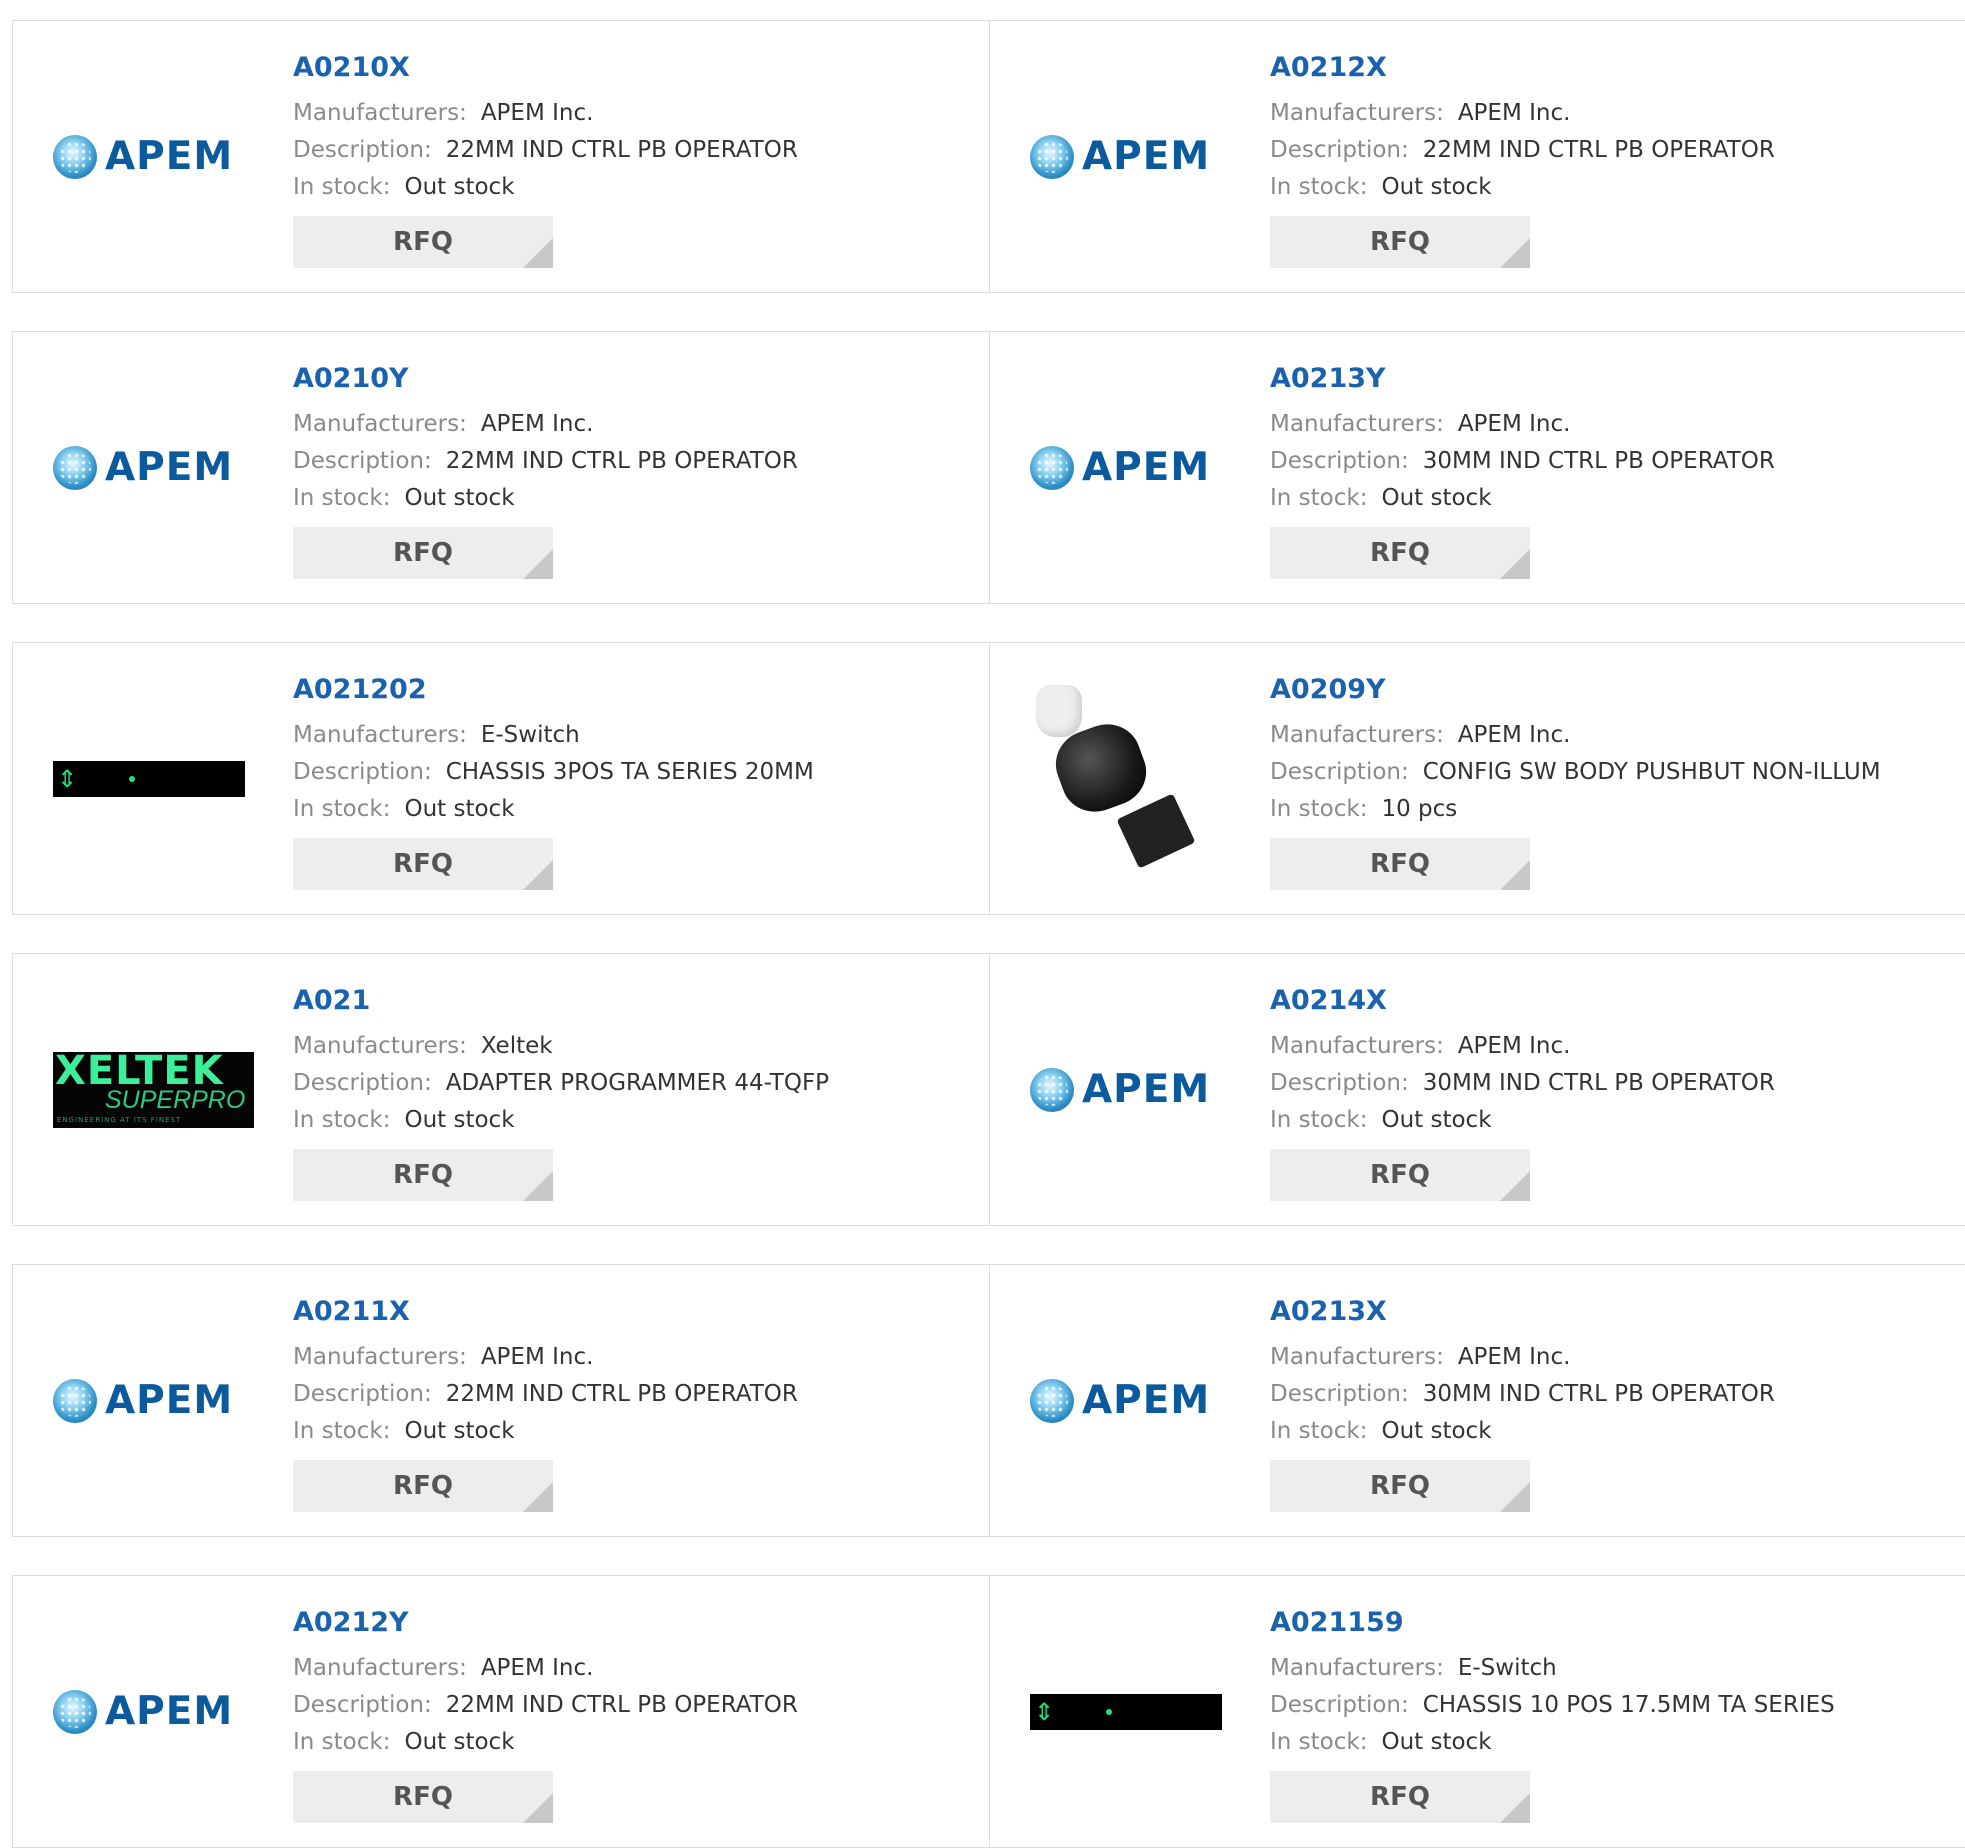  I want to click on description-value: CONFIG SW BODY PUSHBUT NON-ILLUM, so click(1651, 772).